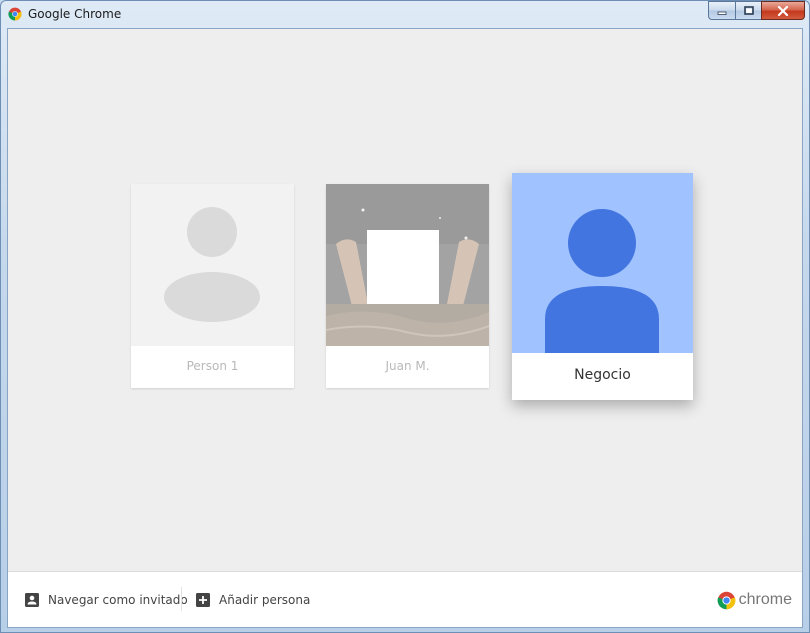  Describe the element at coordinates (203, 600) in the screenshot. I see `add-icon` at that location.